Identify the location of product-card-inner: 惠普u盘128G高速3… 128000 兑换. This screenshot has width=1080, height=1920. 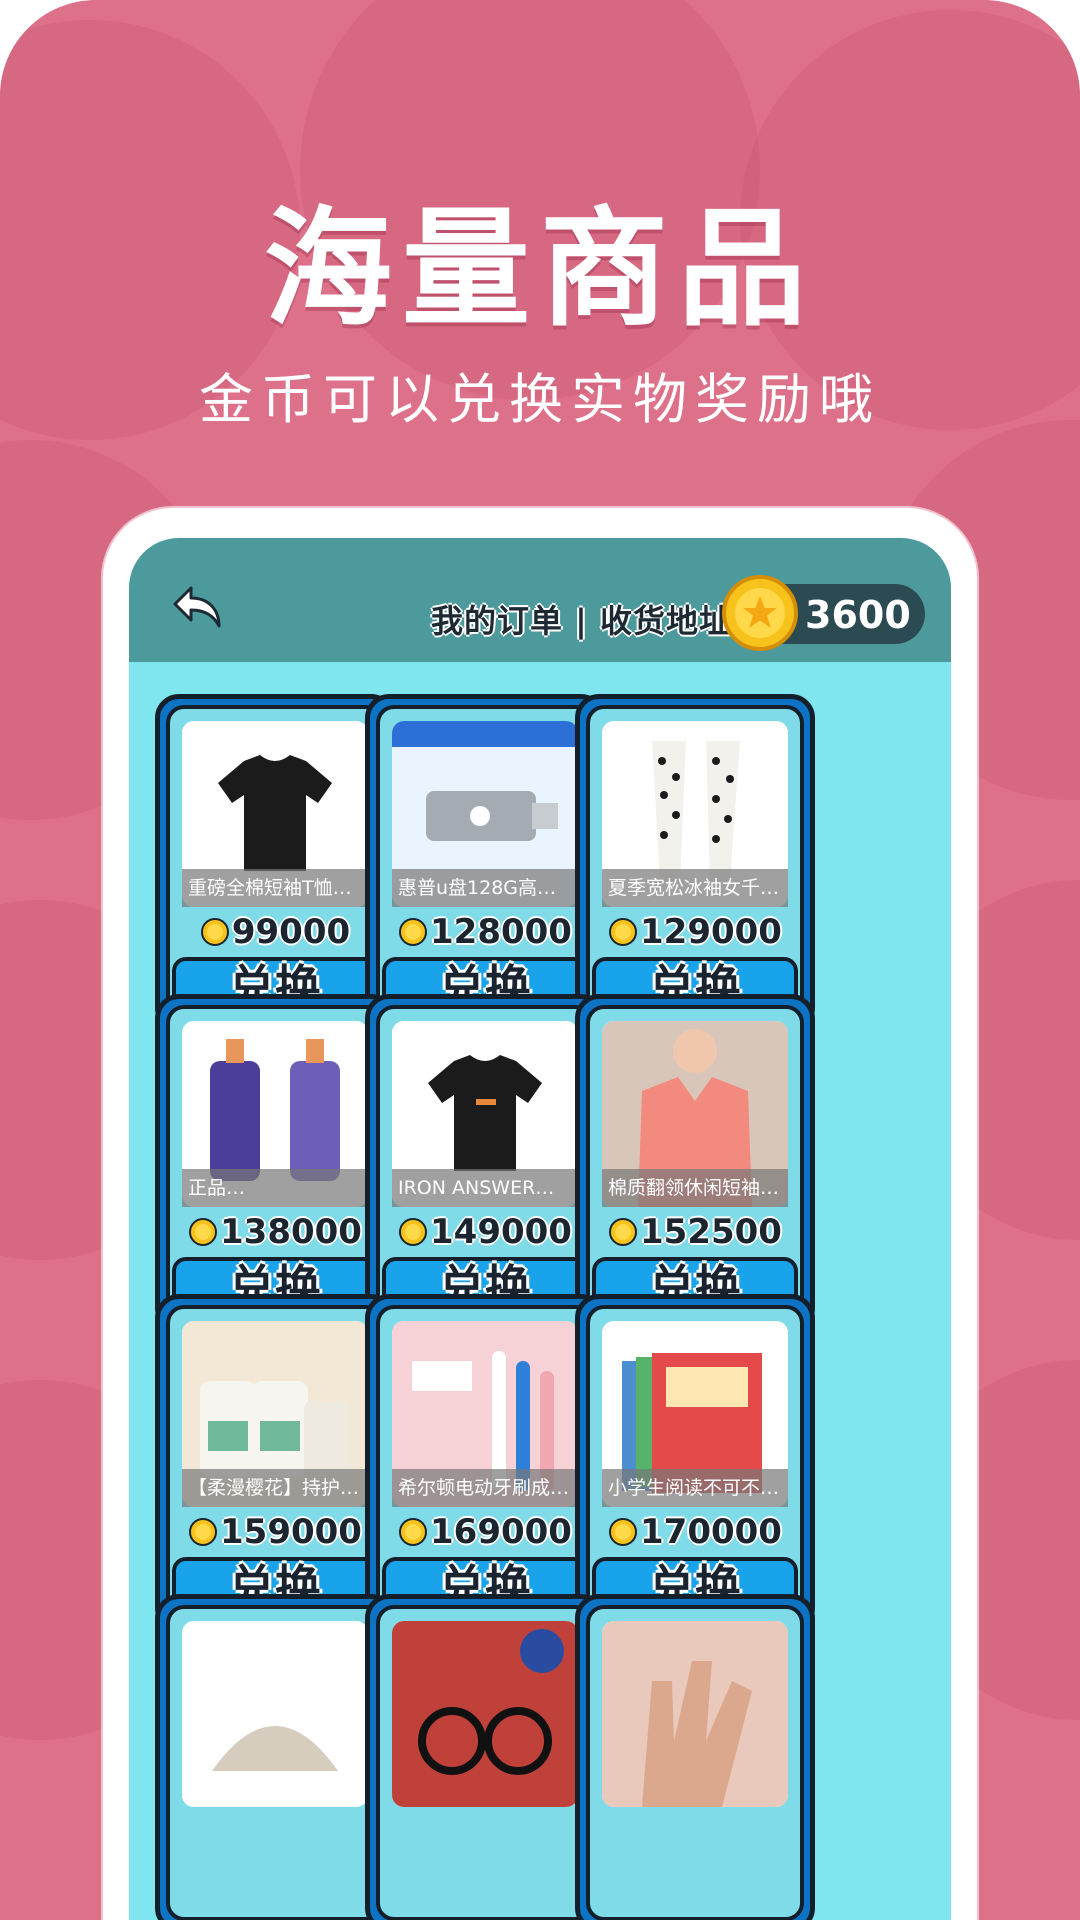
(485, 863).